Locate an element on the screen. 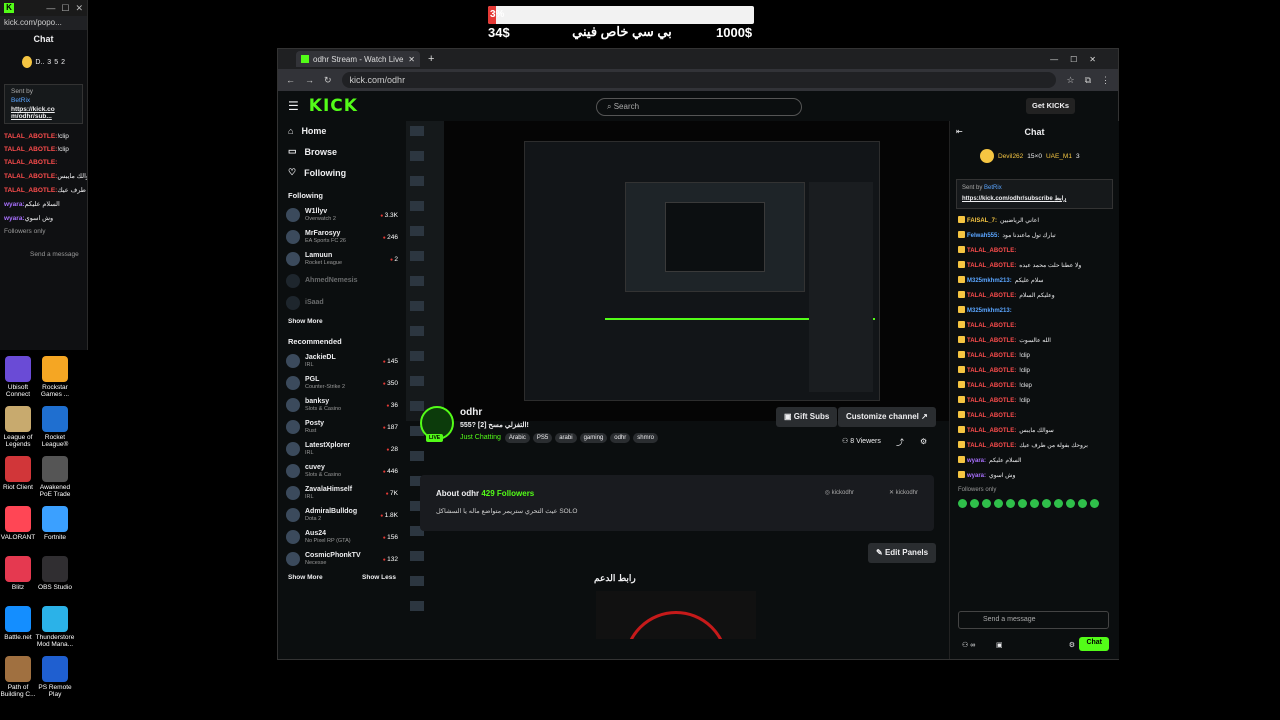  sidebar-channel: W1llyvOverwatch 2 3.3K is located at coordinates (342, 215).